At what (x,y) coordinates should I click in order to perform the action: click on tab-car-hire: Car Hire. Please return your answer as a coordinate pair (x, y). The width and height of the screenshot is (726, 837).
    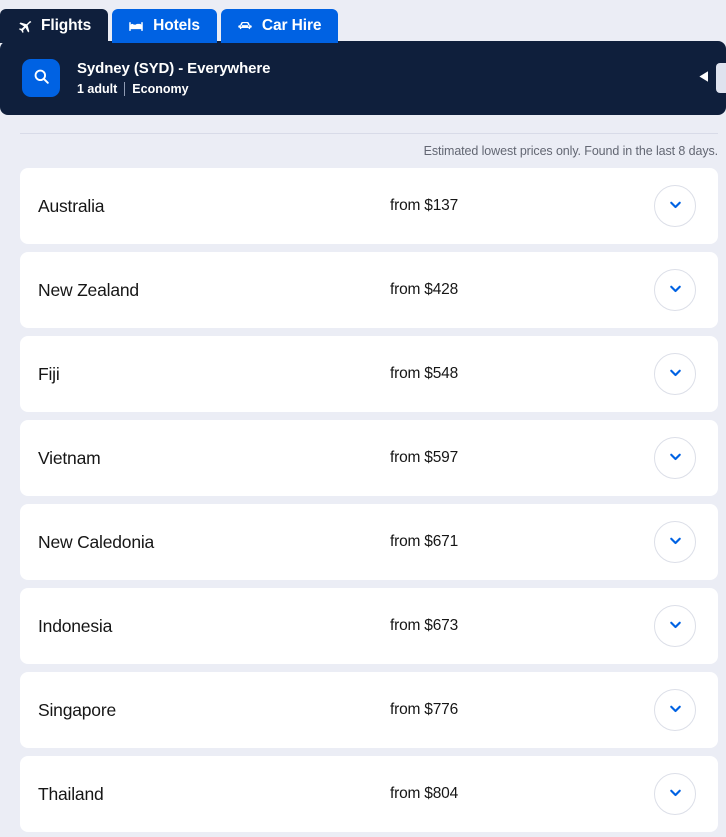
    Looking at the image, I should click on (279, 26).